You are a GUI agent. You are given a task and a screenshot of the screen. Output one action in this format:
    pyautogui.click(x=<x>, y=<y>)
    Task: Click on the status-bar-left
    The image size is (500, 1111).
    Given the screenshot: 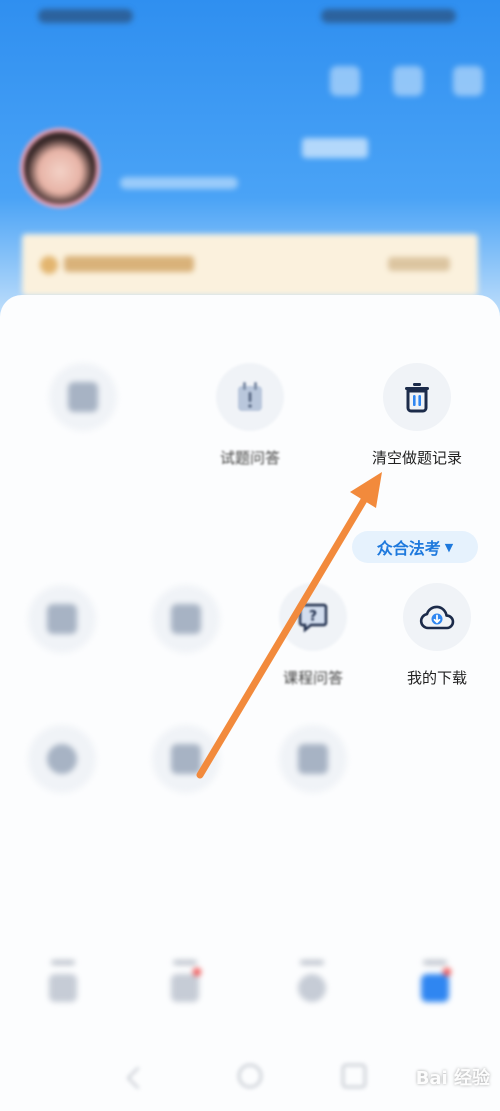 What is the action you would take?
    pyautogui.click(x=85, y=16)
    